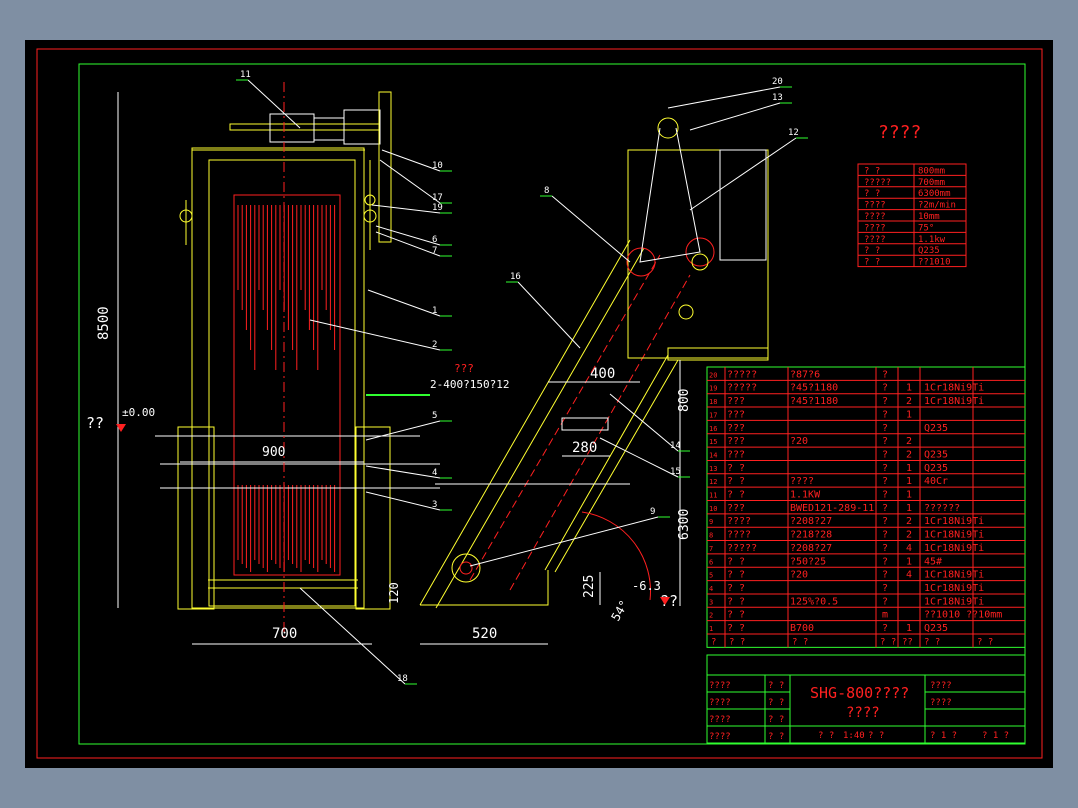  What do you see at coordinates (937, 206) in the screenshot?
I see `param-value: ?2m/min` at bounding box center [937, 206].